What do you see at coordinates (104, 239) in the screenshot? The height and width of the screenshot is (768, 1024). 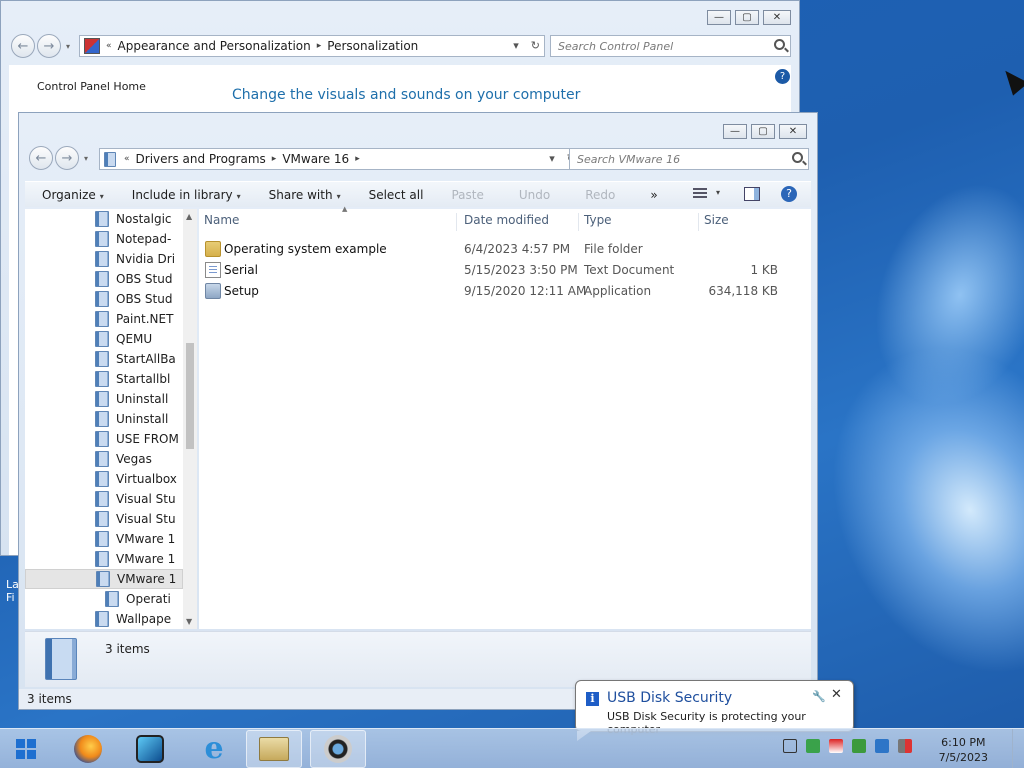 I see `tree-item: Notepad-` at bounding box center [104, 239].